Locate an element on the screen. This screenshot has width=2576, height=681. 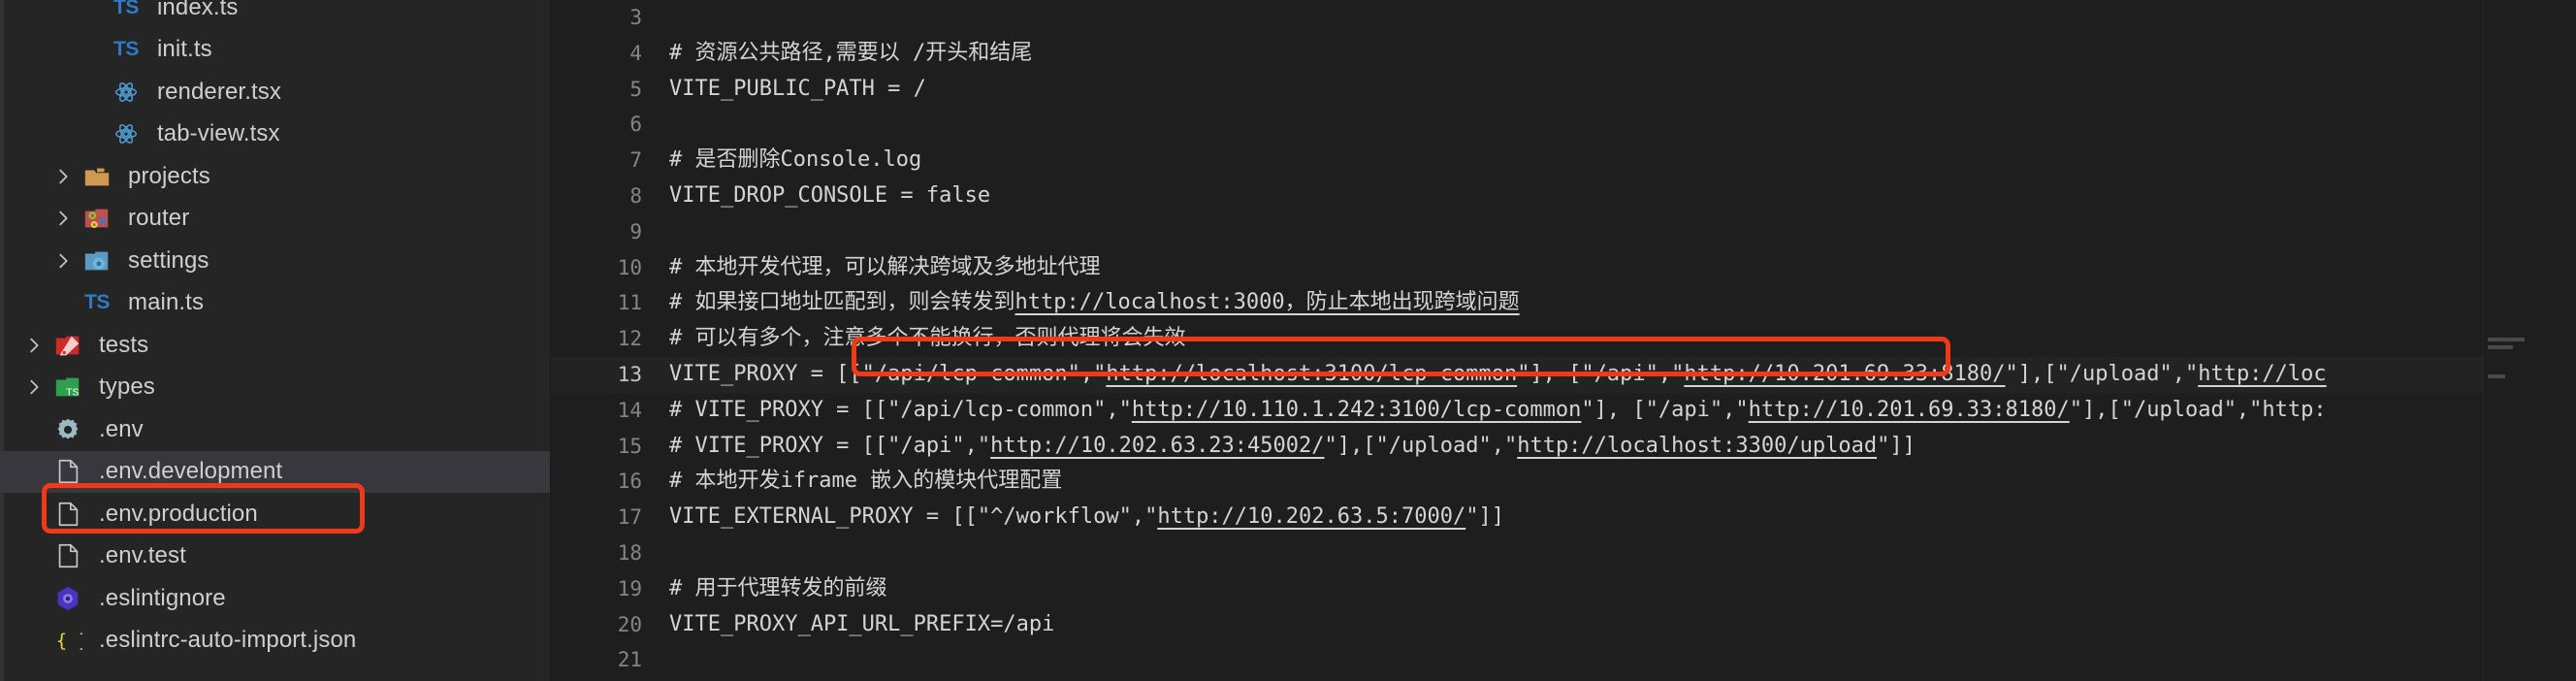
tree-item-label: .env is located at coordinates (121, 428).